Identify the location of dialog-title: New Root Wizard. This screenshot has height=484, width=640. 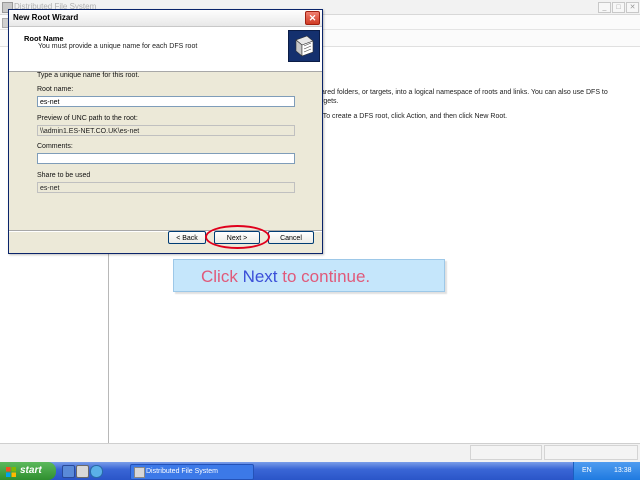
(46, 17).